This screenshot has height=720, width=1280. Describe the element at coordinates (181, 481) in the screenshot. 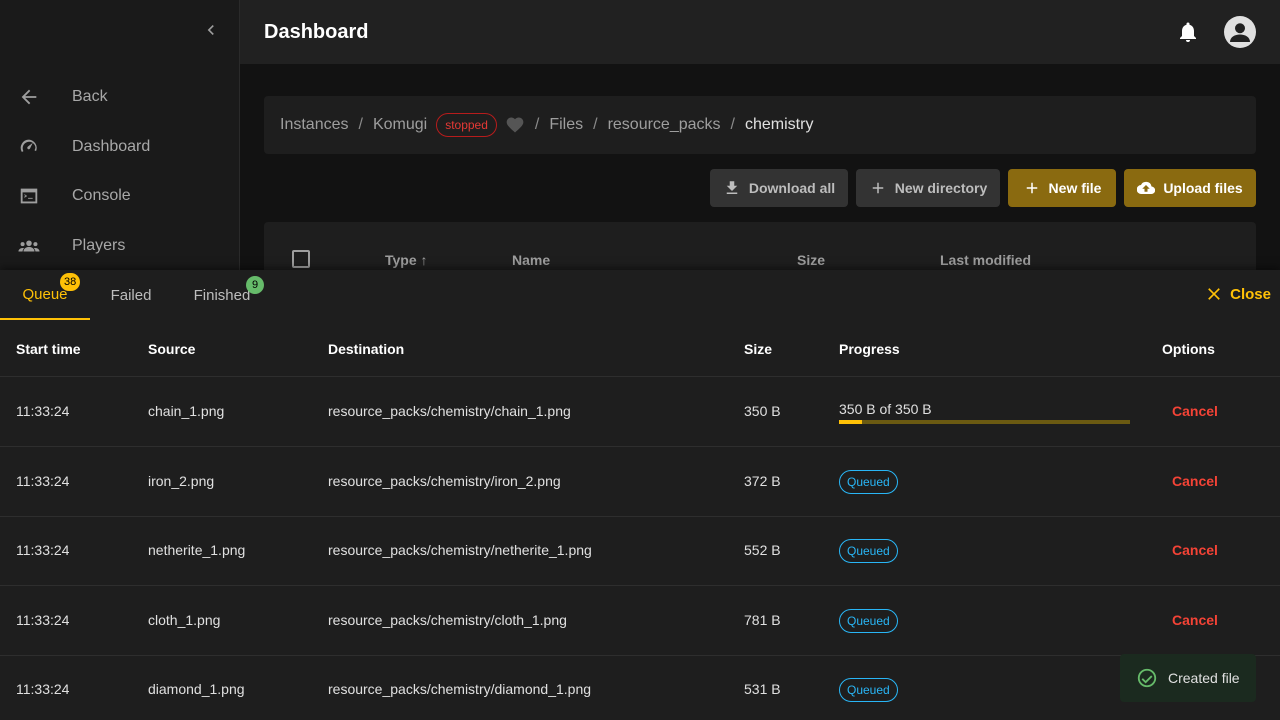

I see `source: iron_2.png` at that location.